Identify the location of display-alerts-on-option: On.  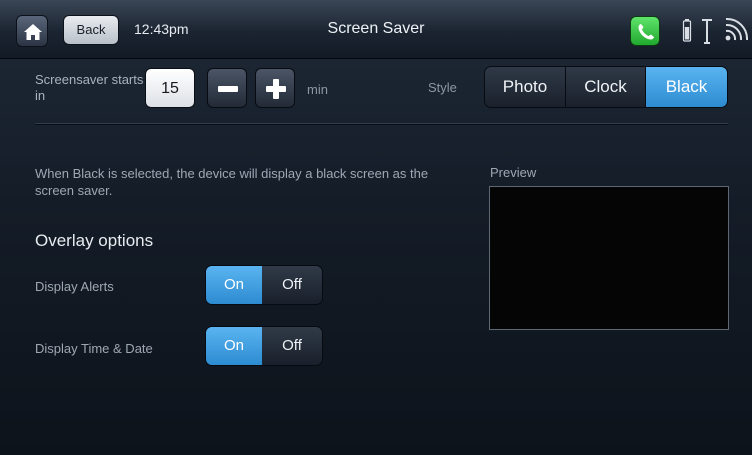
(234, 285).